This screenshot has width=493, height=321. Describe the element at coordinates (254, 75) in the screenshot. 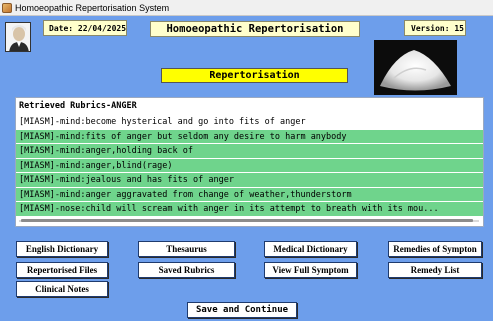

I see `section-title: Repertorisation` at that location.